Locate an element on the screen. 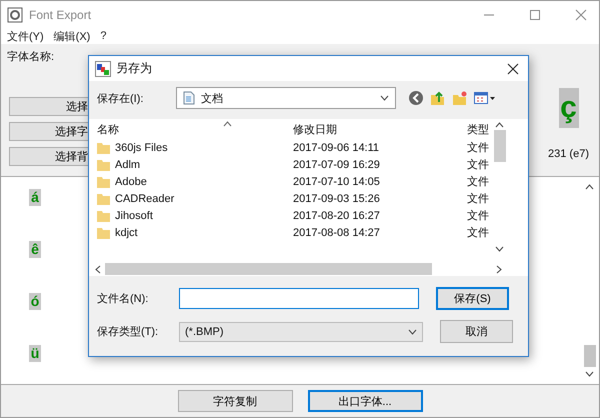 The width and height of the screenshot is (600, 418). scroll-right-icon is located at coordinates (499, 269).